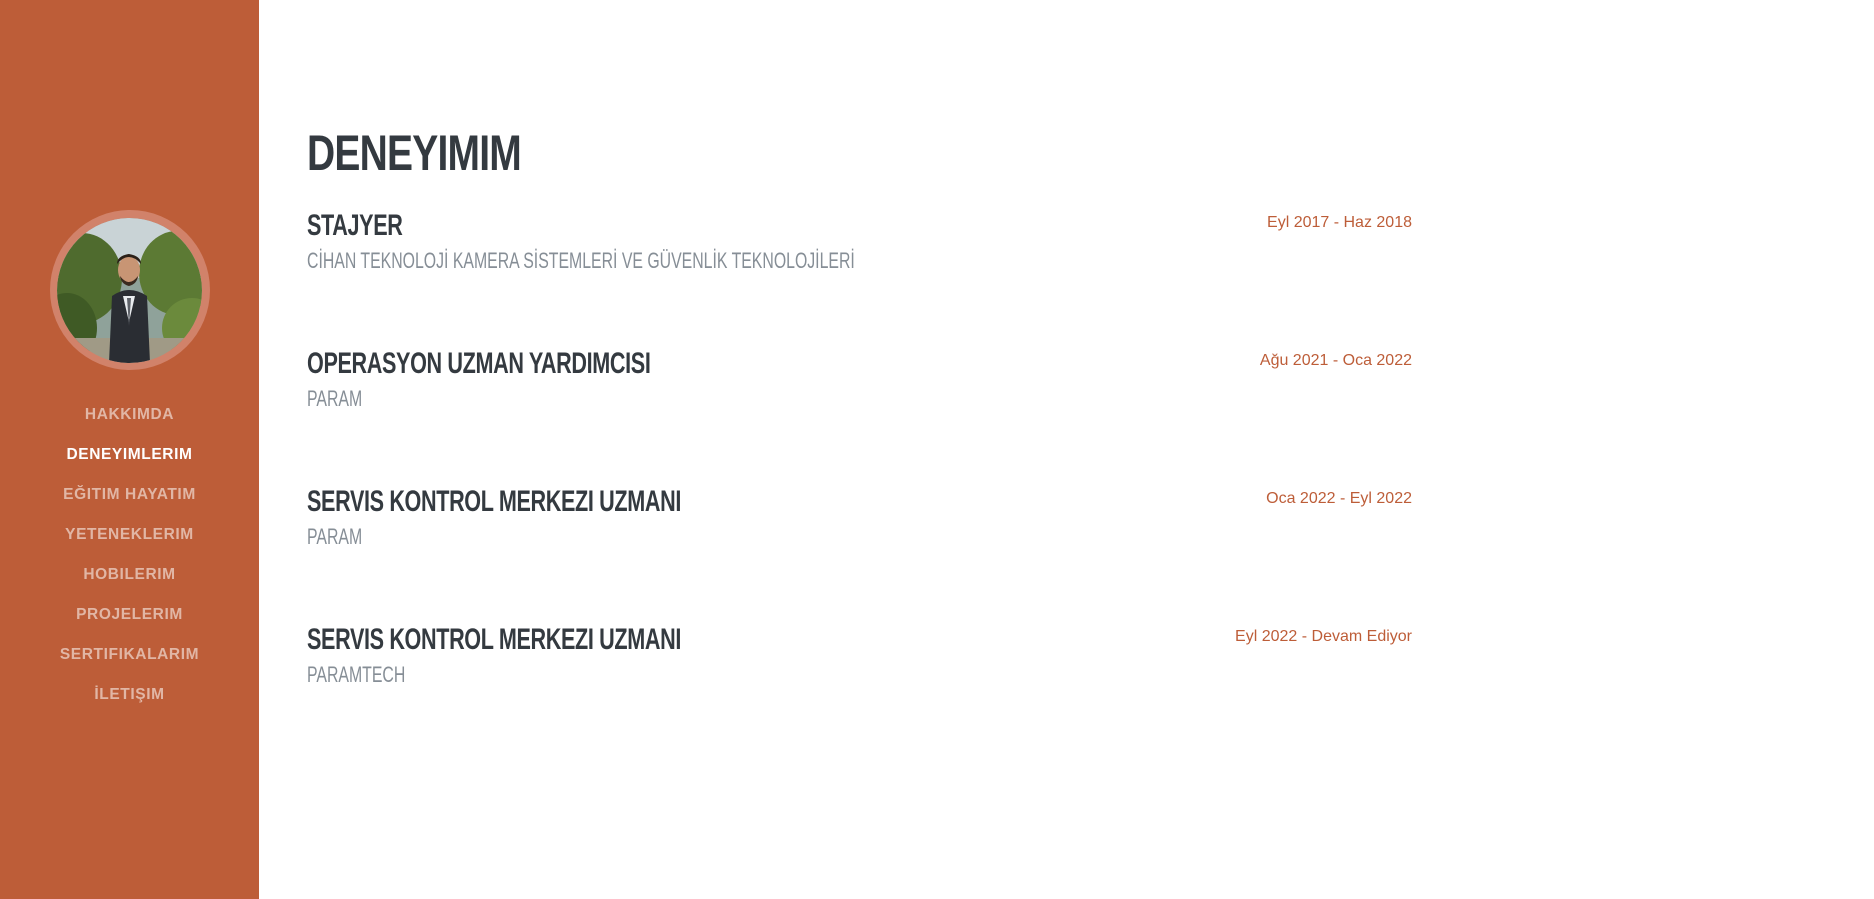 The height and width of the screenshot is (899, 1874). I want to click on nav-item-sertifikalarim: SERTIFIKALARIM, so click(129, 655).